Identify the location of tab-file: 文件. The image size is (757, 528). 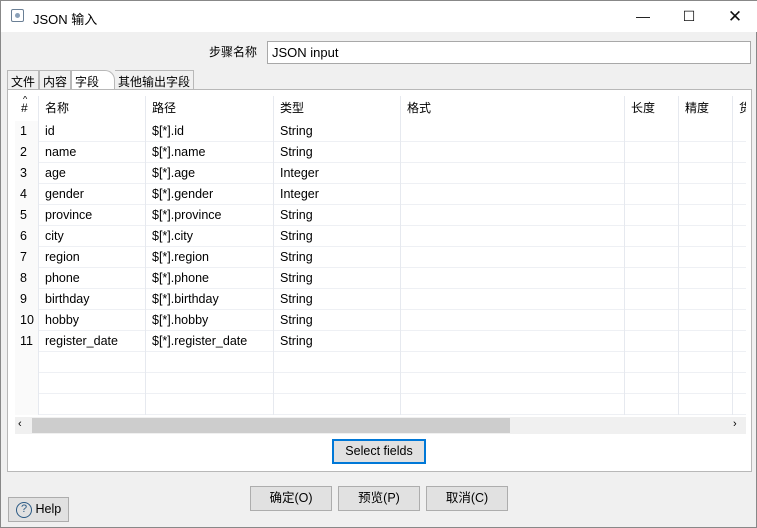
(23, 80).